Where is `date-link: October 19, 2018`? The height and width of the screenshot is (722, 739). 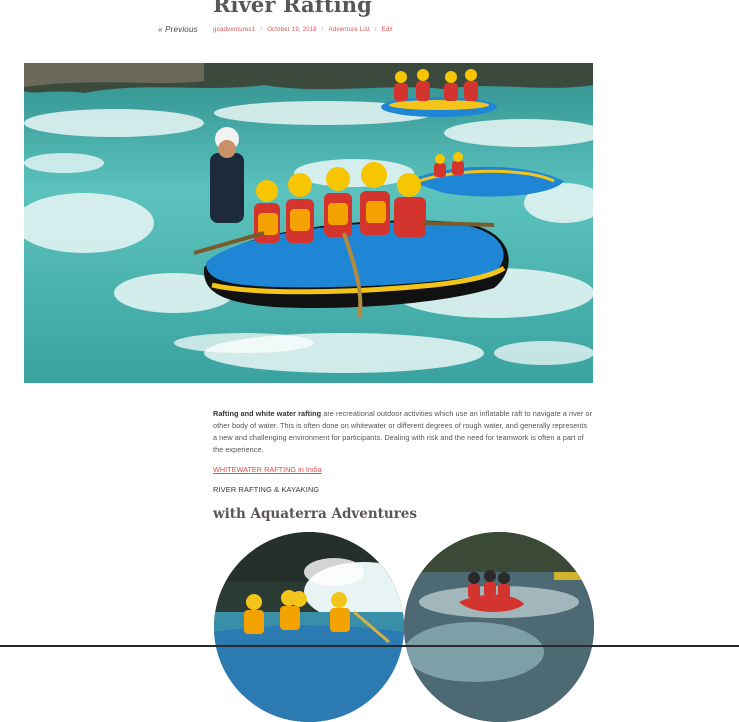 date-link: October 19, 2018 is located at coordinates (292, 30).